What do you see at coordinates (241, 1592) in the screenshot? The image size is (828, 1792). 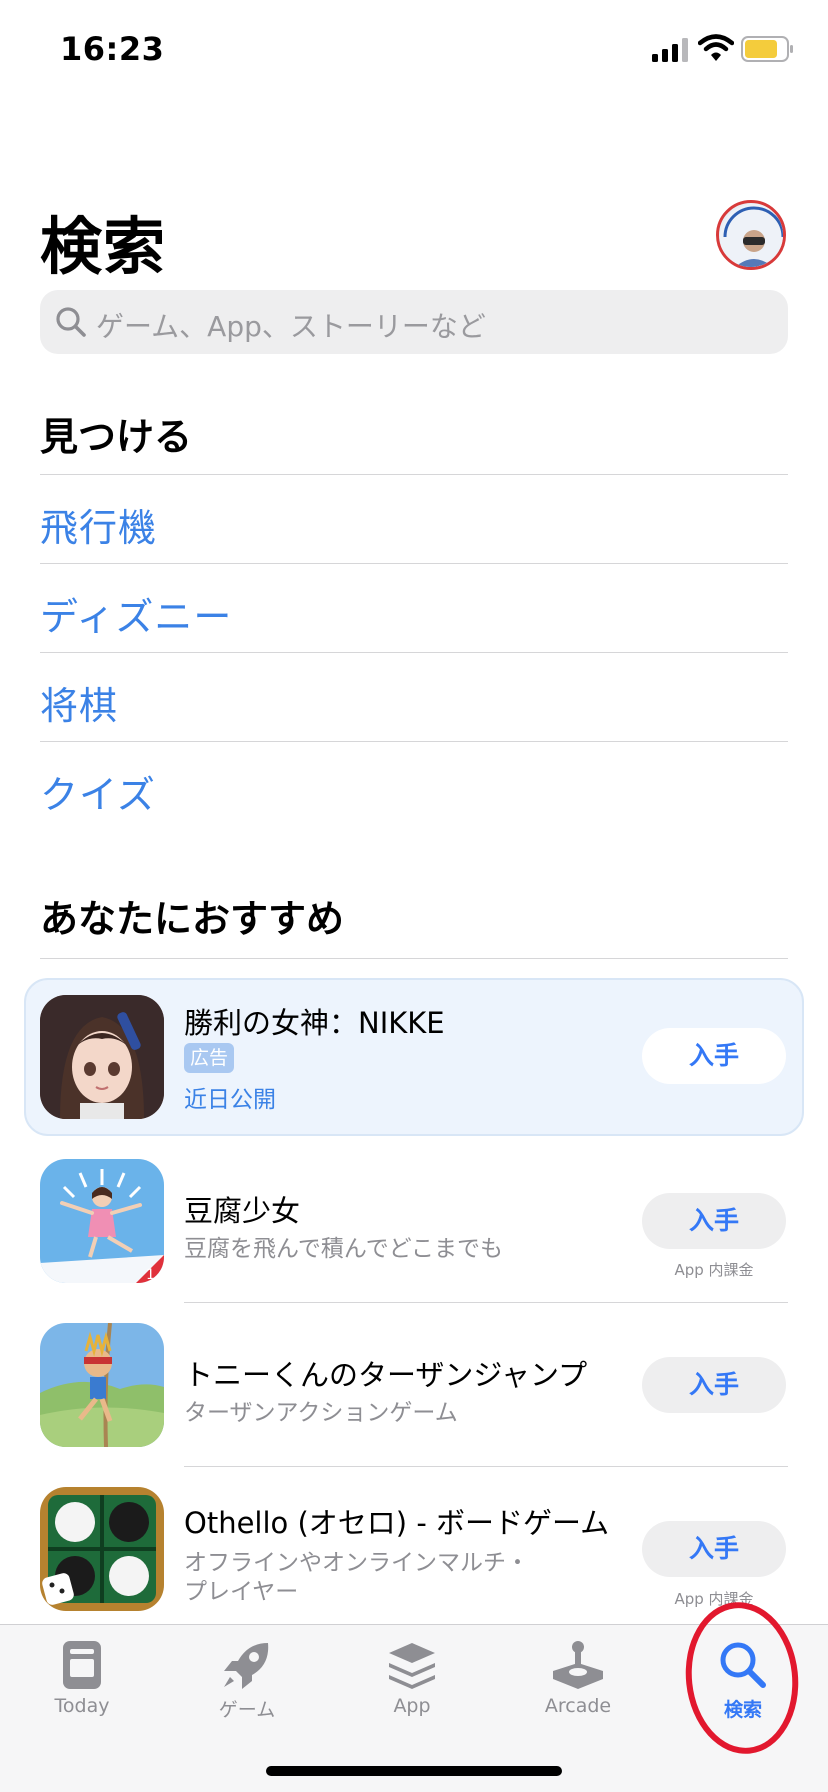 I see `app-subtitle-othello-line2: プレイヤー` at bounding box center [241, 1592].